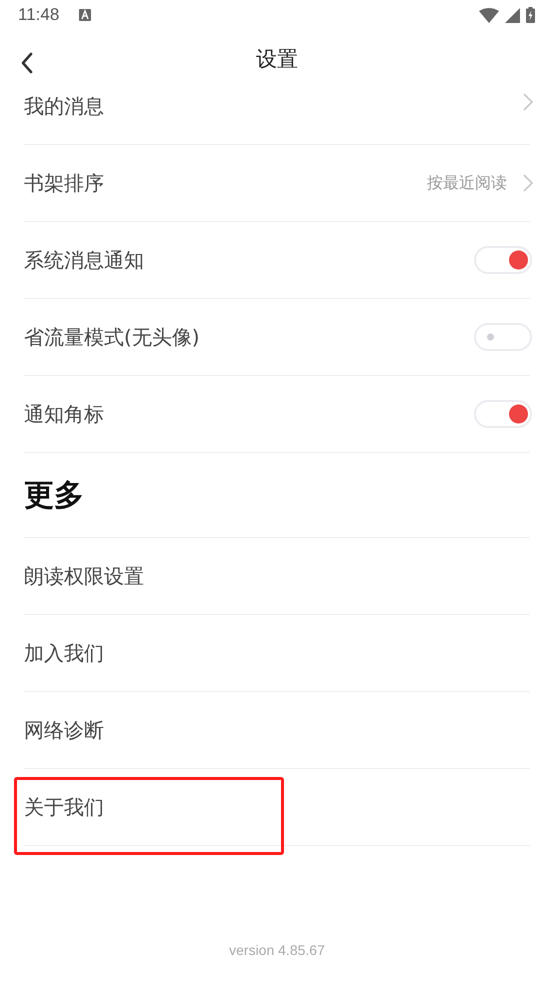  I want to click on setting-label: 网络诊断, so click(64, 730).